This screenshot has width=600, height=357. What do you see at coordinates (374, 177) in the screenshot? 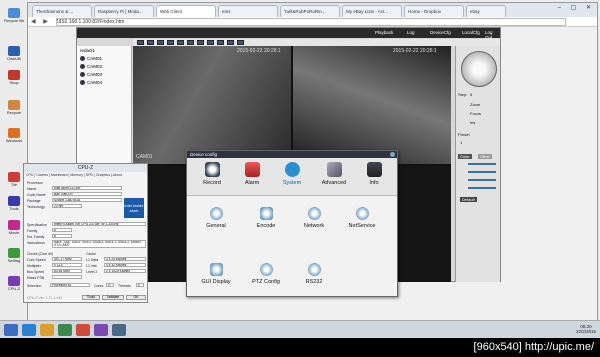
I see `info-button: Info` at bounding box center [374, 177].